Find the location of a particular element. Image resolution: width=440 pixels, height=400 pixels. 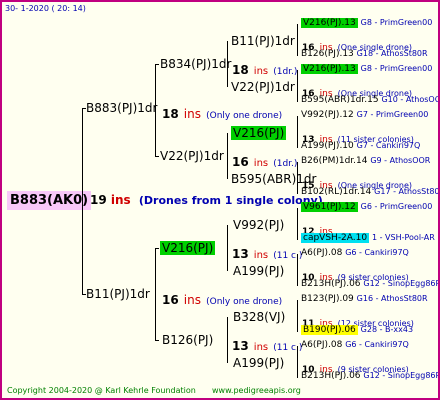

gen1-vline is located at coordinates (82, 201).